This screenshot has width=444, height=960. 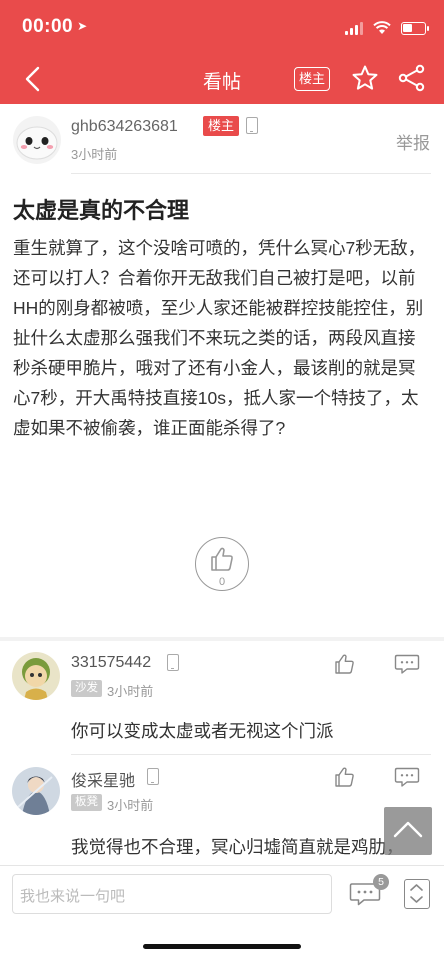 I want to click on report-button: 举报, so click(x=413, y=141).